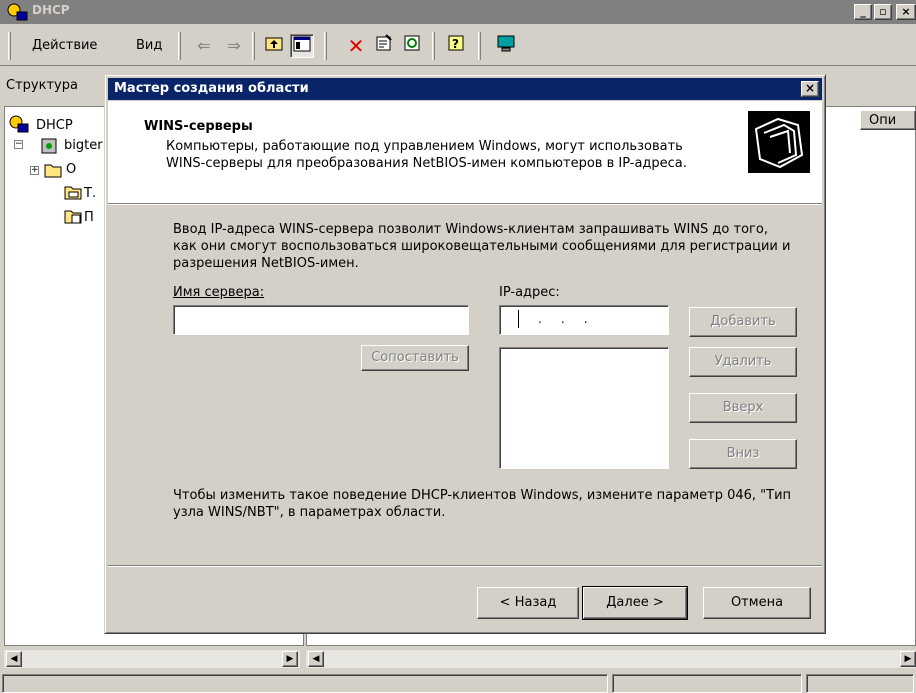 This screenshot has width=916, height=693. Describe the element at coordinates (743, 454) in the screenshot. I see `move-down-button: Вниз` at that location.